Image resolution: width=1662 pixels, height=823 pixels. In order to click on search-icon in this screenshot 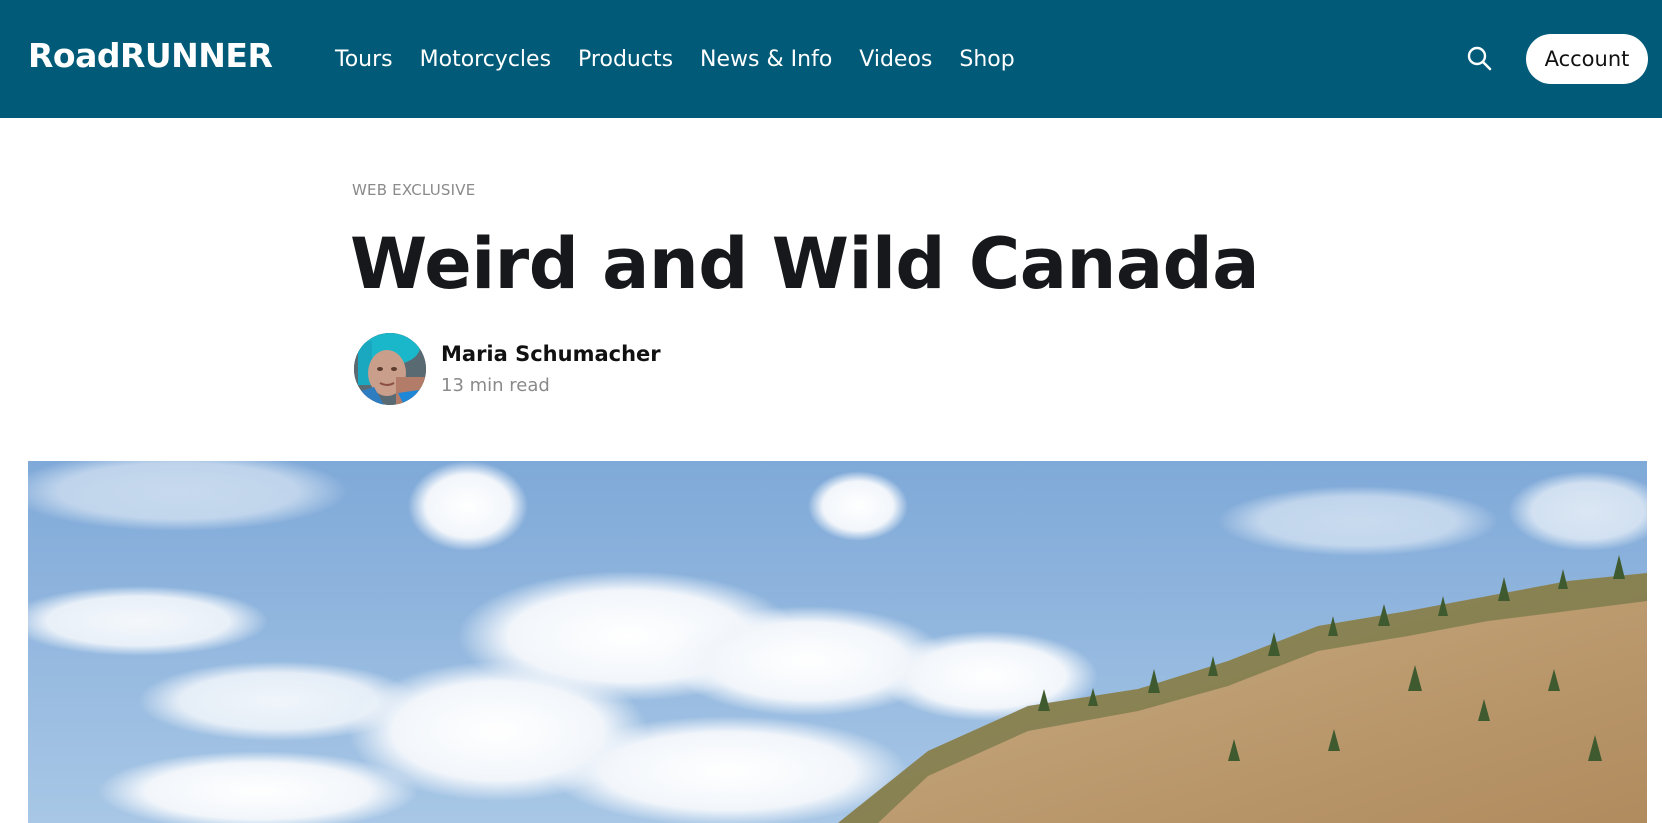, I will do `click(1479, 58)`.